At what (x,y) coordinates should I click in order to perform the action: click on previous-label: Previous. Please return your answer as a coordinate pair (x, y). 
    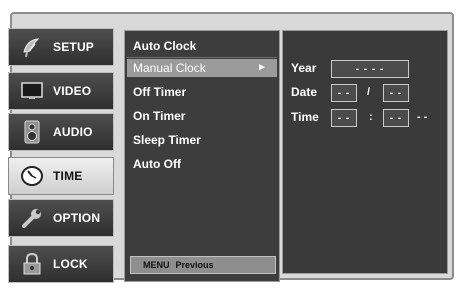
    Looking at the image, I should click on (194, 265).